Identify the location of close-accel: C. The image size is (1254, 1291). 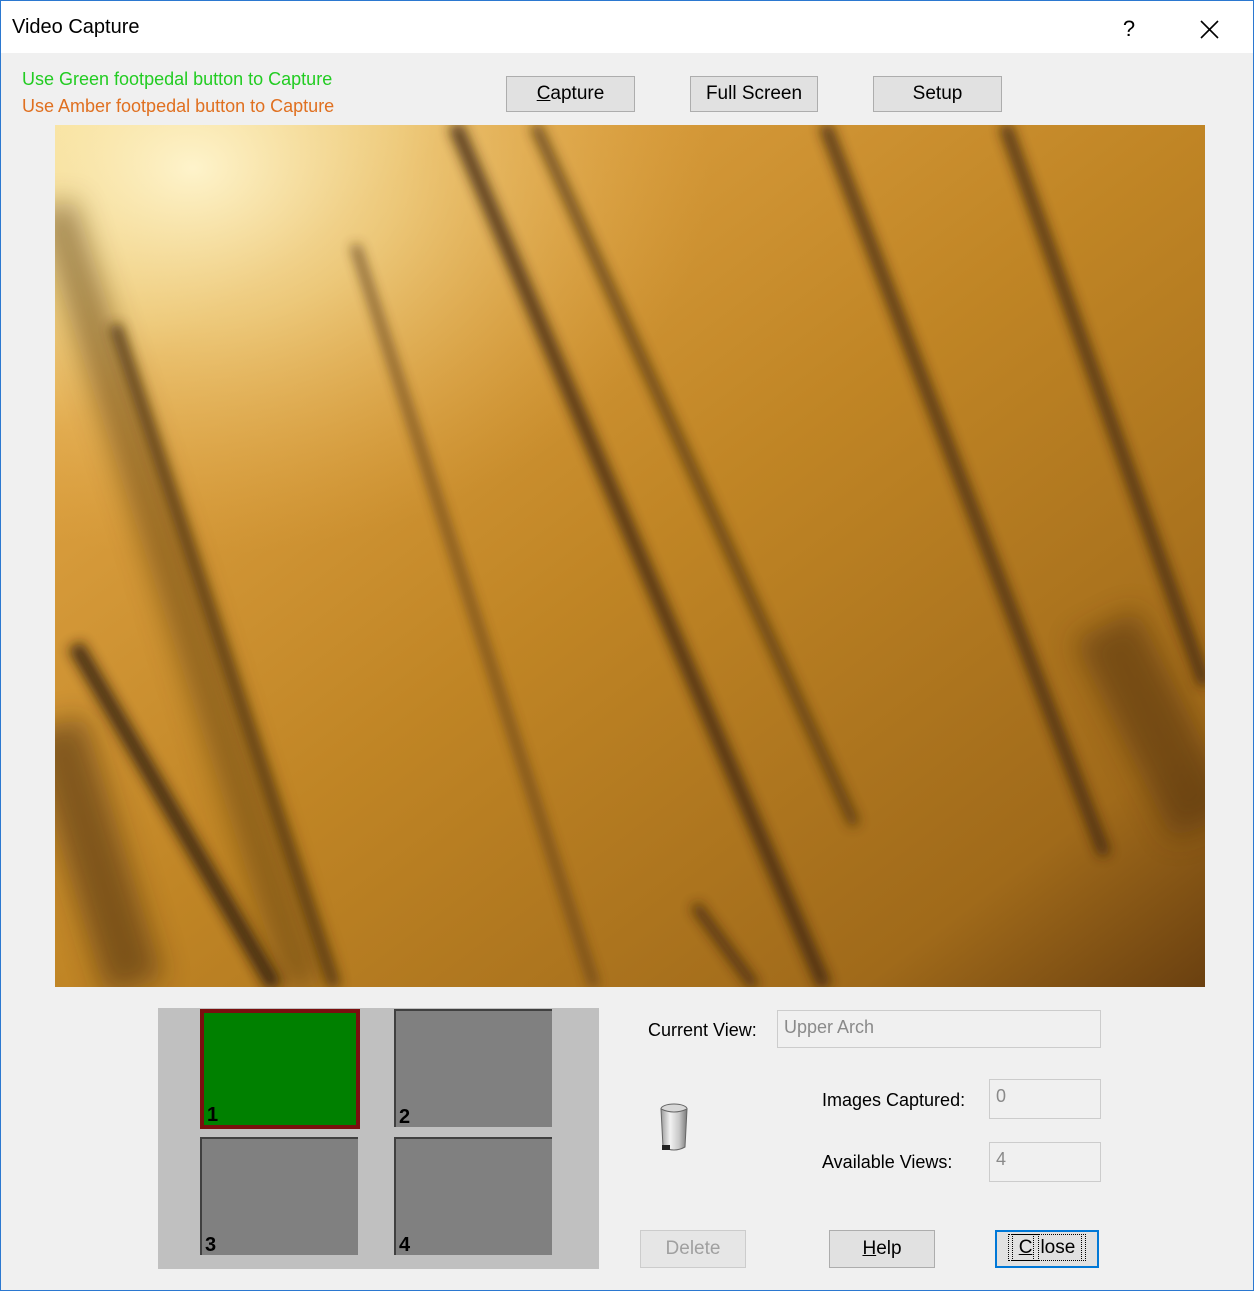
(1025, 1247).